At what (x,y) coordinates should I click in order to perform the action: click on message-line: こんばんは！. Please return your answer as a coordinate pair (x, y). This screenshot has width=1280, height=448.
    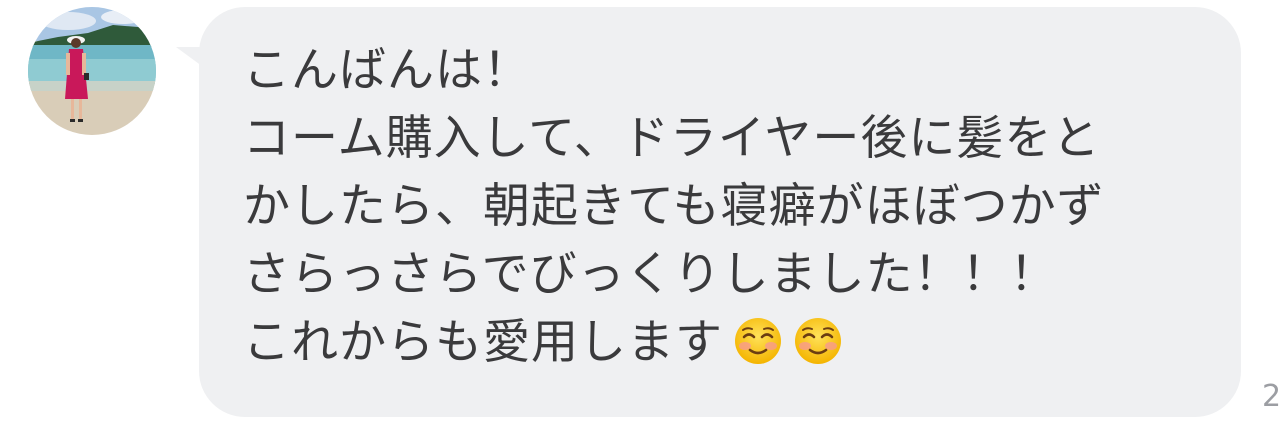
    Looking at the image, I should click on (387, 70).